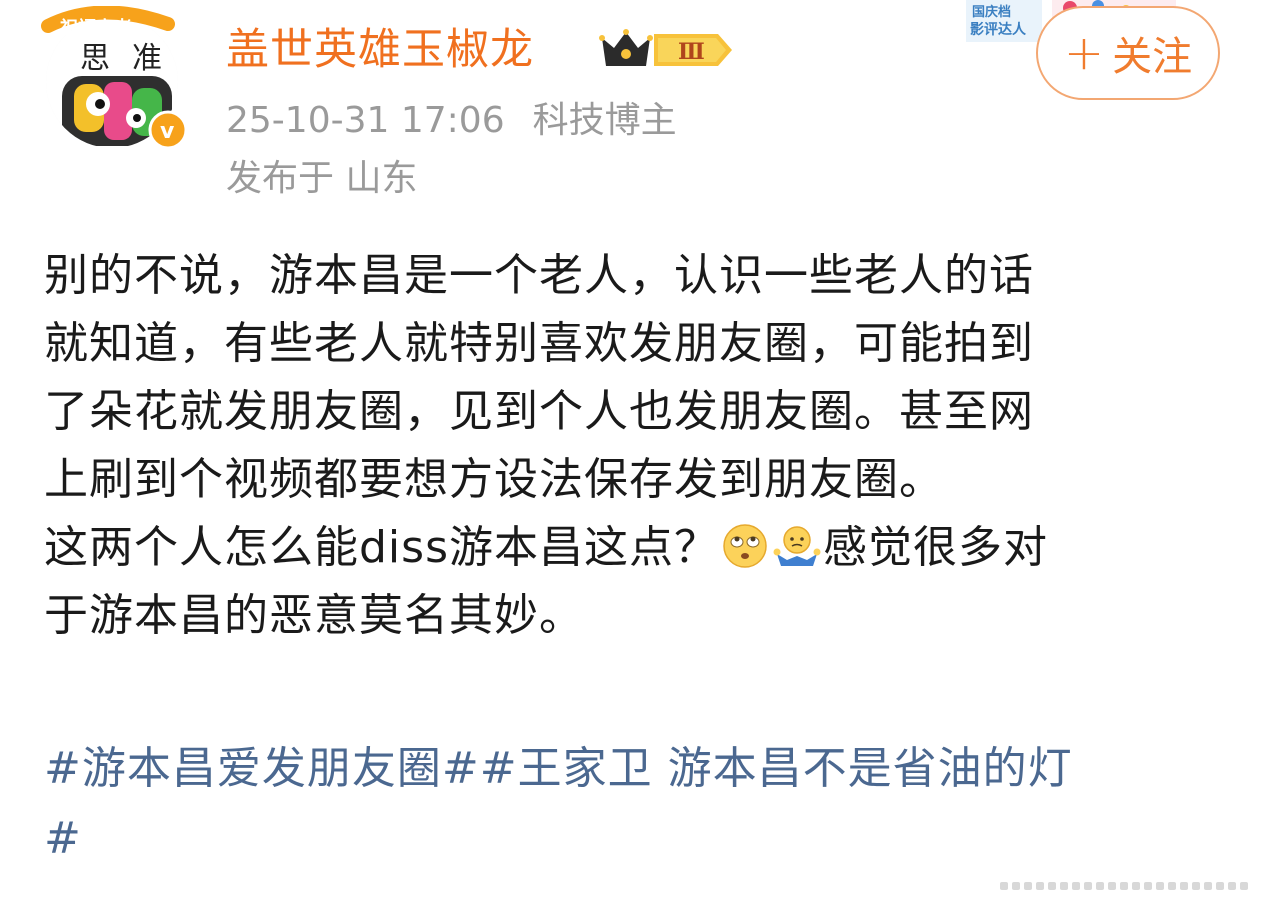 Image resolution: width=1264 pixels, height=921 pixels. Describe the element at coordinates (639, 839) in the screenshot. I see `hashtag-line-2: #` at that location.